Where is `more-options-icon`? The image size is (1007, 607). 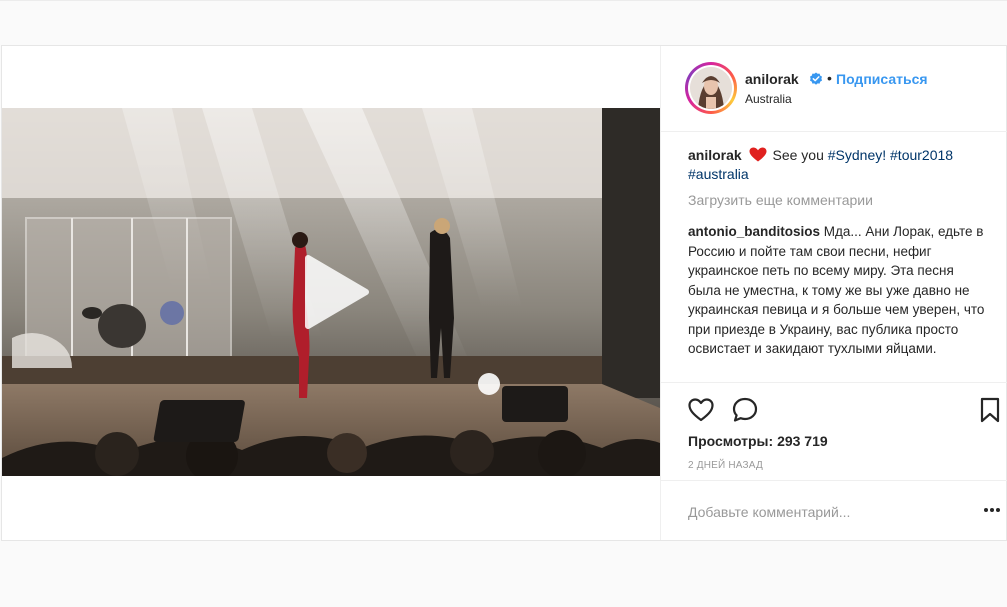
more-options-icon is located at coordinates (992, 510).